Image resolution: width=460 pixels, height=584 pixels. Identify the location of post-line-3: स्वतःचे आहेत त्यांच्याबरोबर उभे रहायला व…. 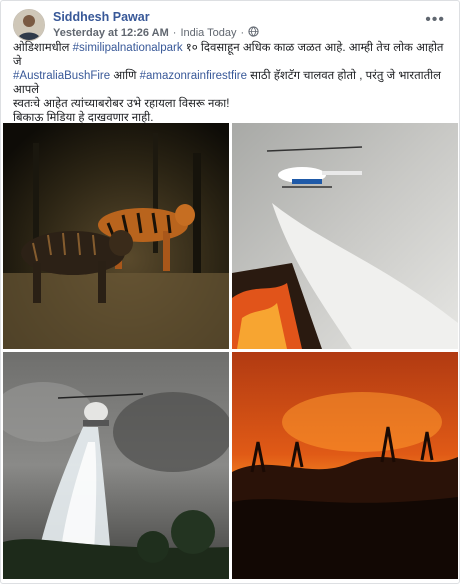
(121, 104).